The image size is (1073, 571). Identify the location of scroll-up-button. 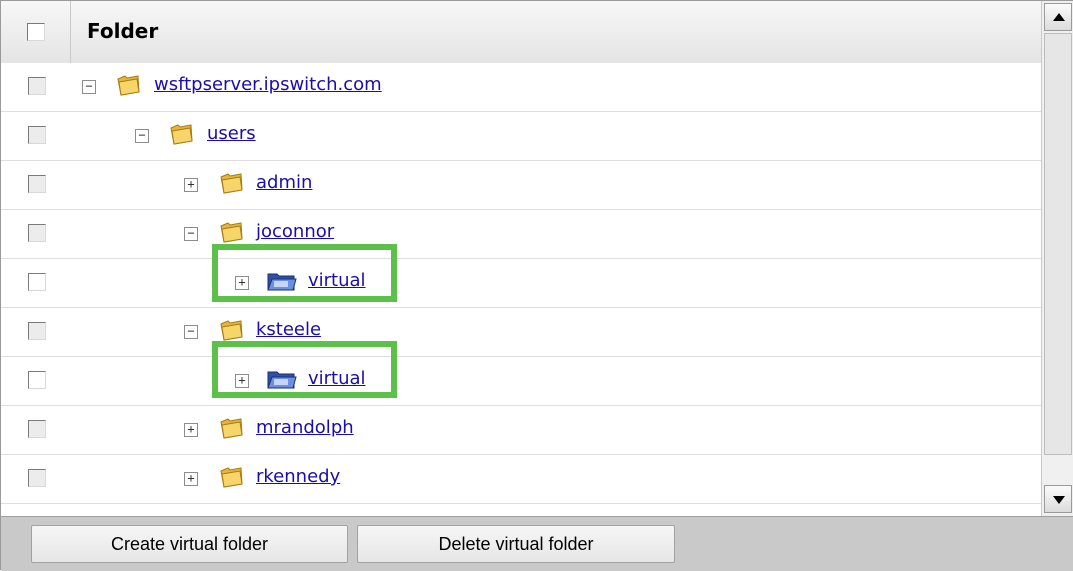
(1058, 17).